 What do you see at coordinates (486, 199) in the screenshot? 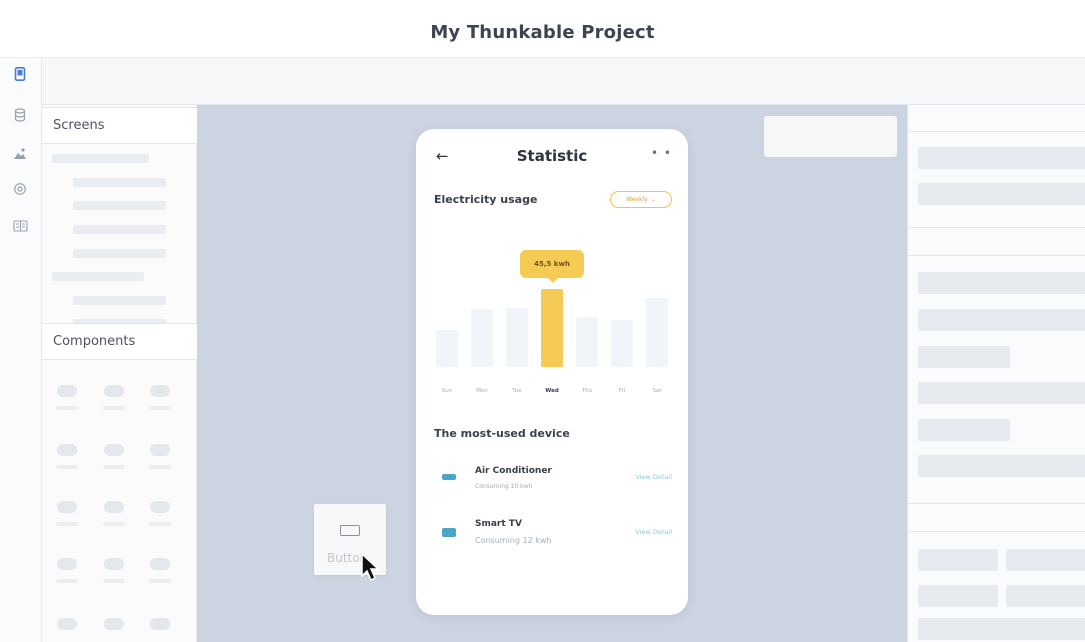
I see `usage-heading: Electricity usage` at bounding box center [486, 199].